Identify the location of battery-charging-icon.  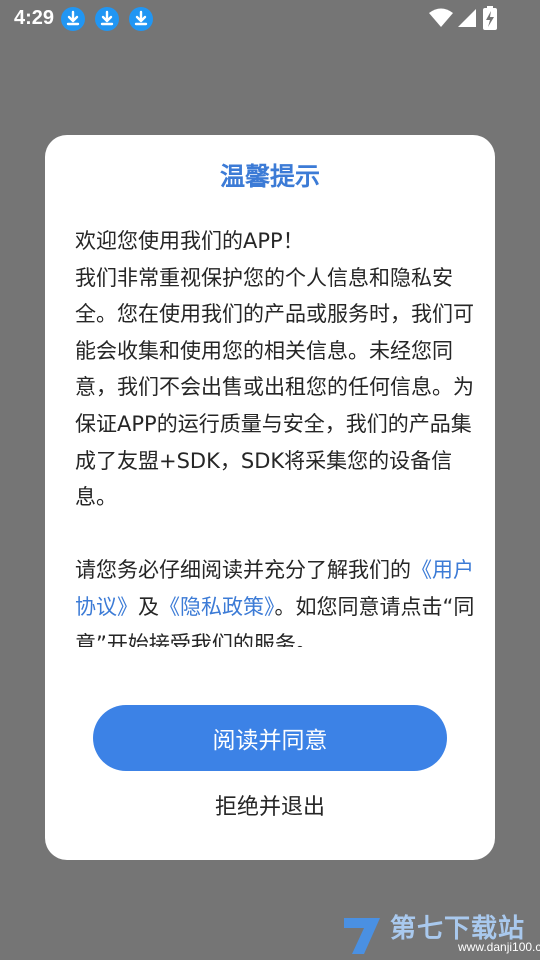
(490, 20).